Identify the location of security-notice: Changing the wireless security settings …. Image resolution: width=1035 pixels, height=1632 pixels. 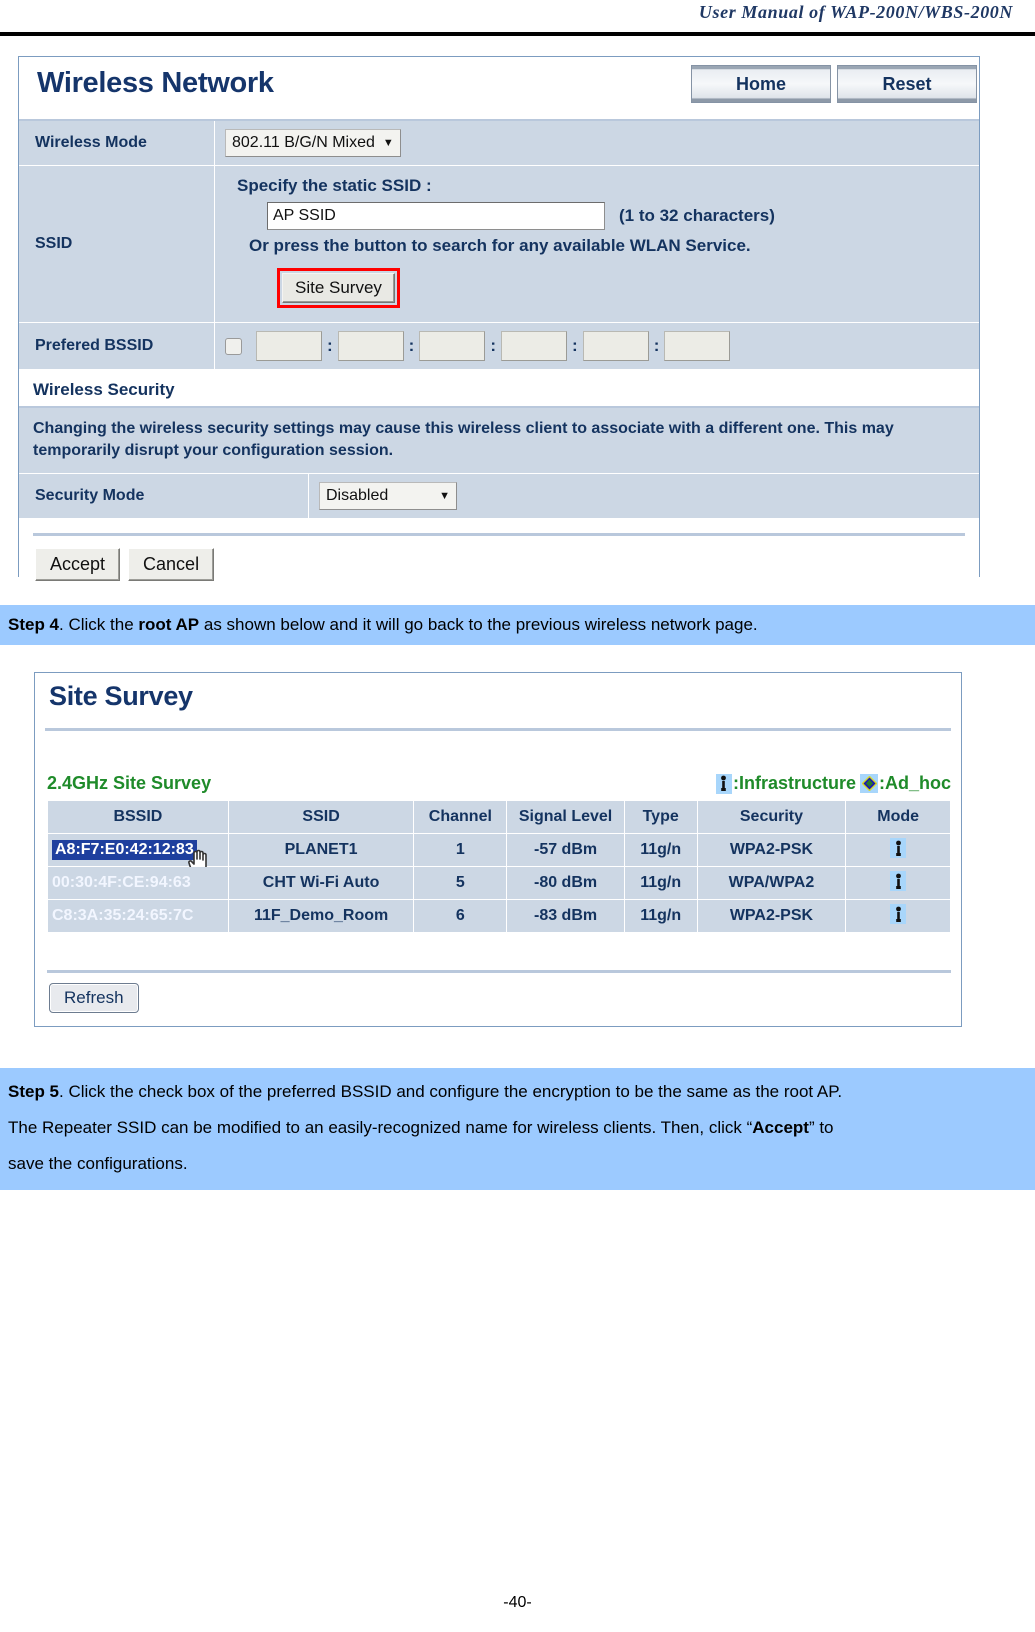
(499, 441).